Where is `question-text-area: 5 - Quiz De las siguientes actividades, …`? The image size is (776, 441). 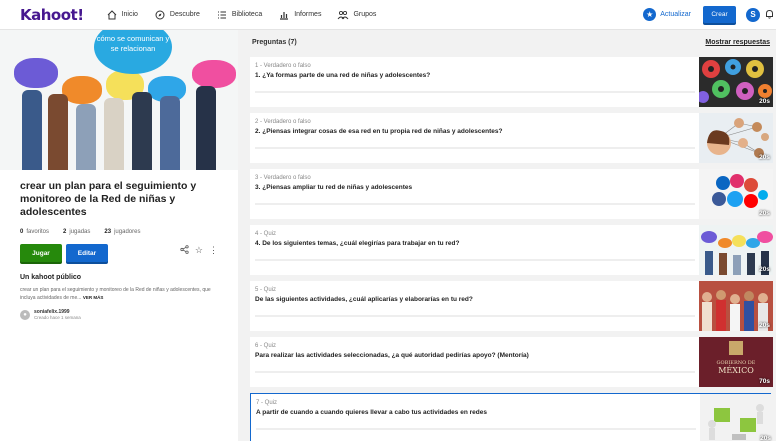 question-text-area: 5 - Quiz De las siguientes actividades, … is located at coordinates (474, 306).